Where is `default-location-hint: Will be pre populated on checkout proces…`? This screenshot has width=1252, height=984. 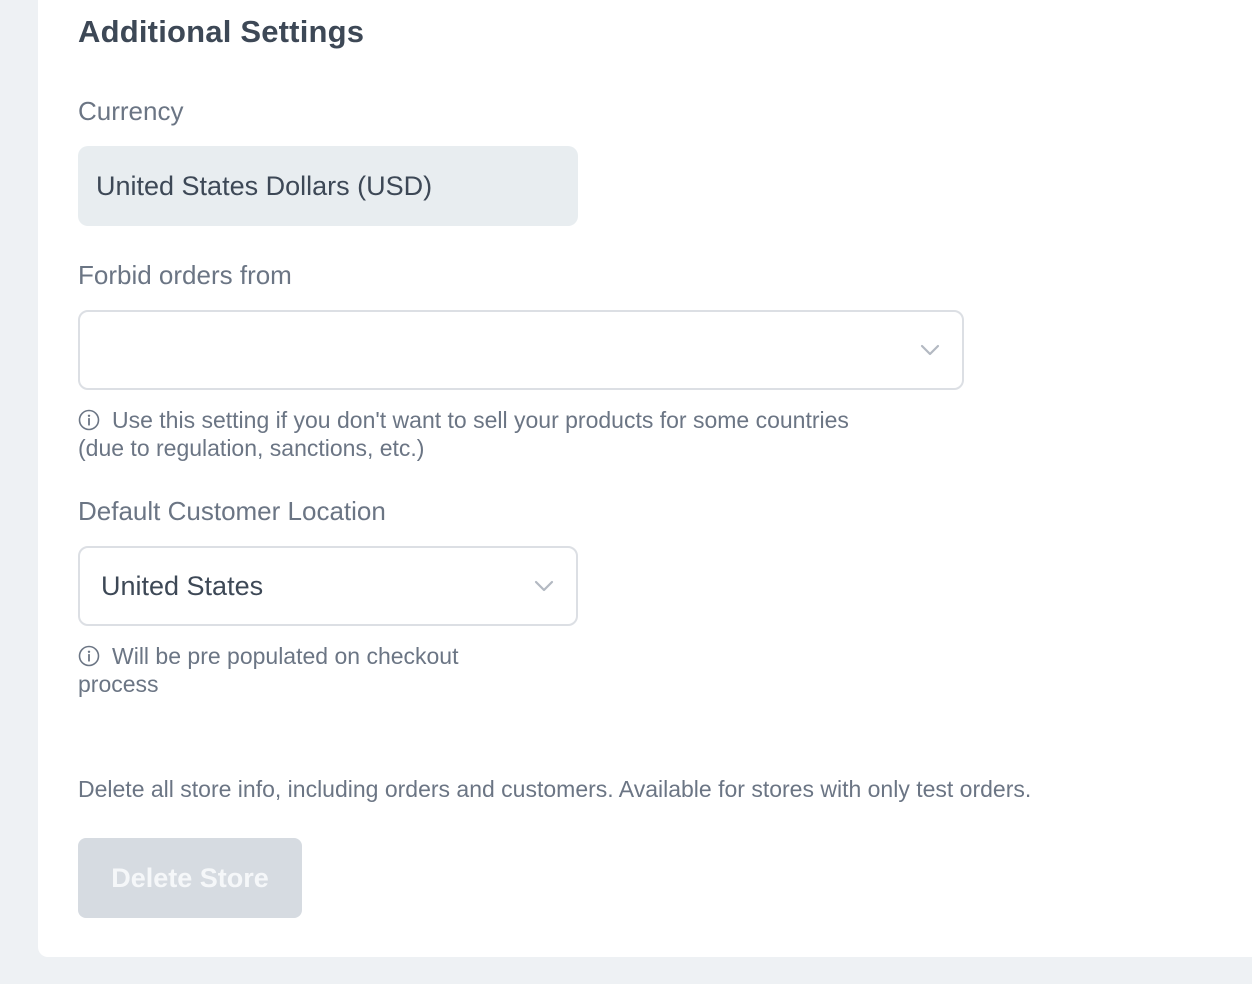
default-location-hint: Will be pre populated on checkout proces… is located at coordinates (268, 670).